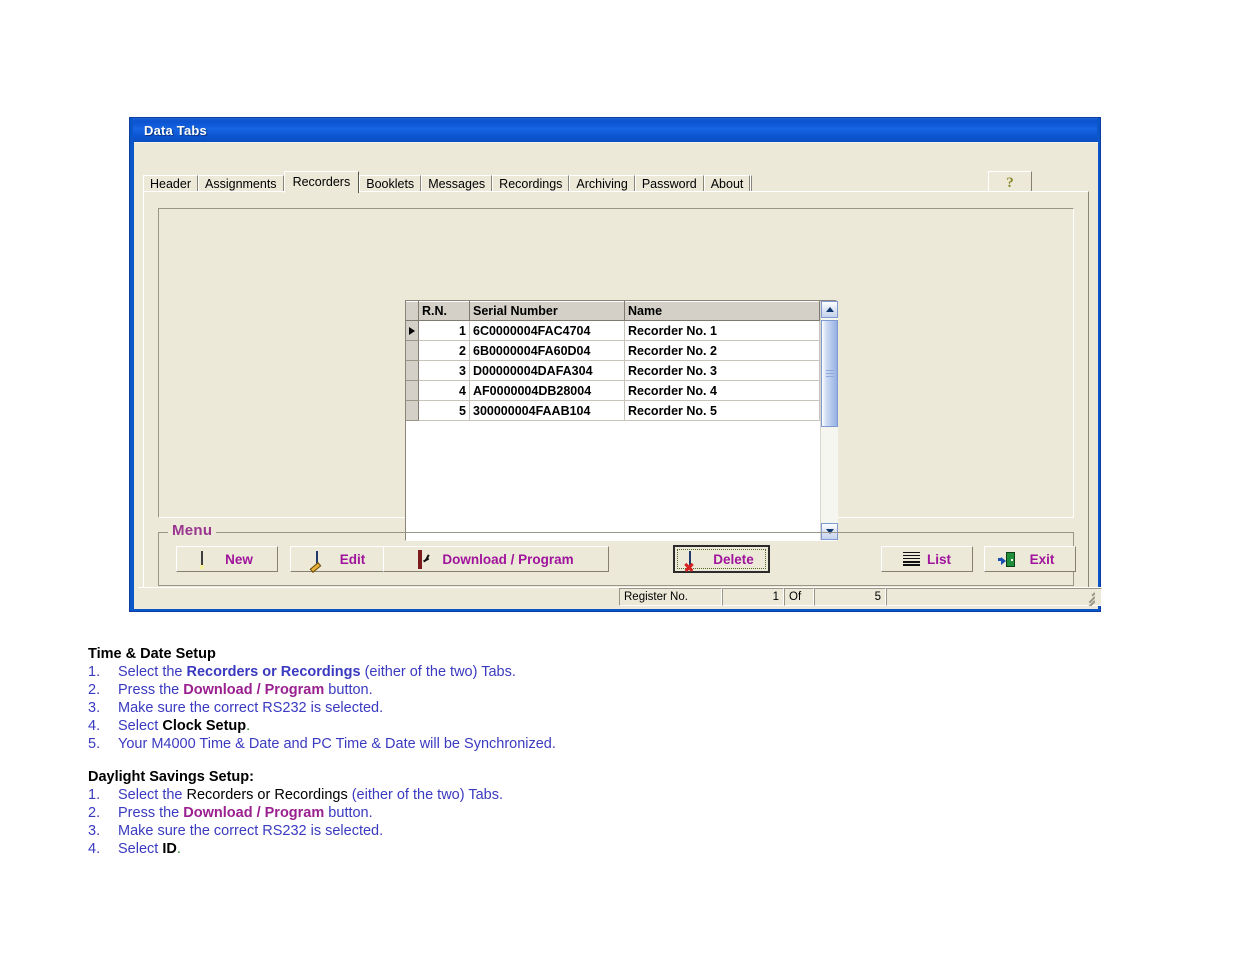 The height and width of the screenshot is (954, 1235). I want to click on tab-booklets: Booklets, so click(390, 183).